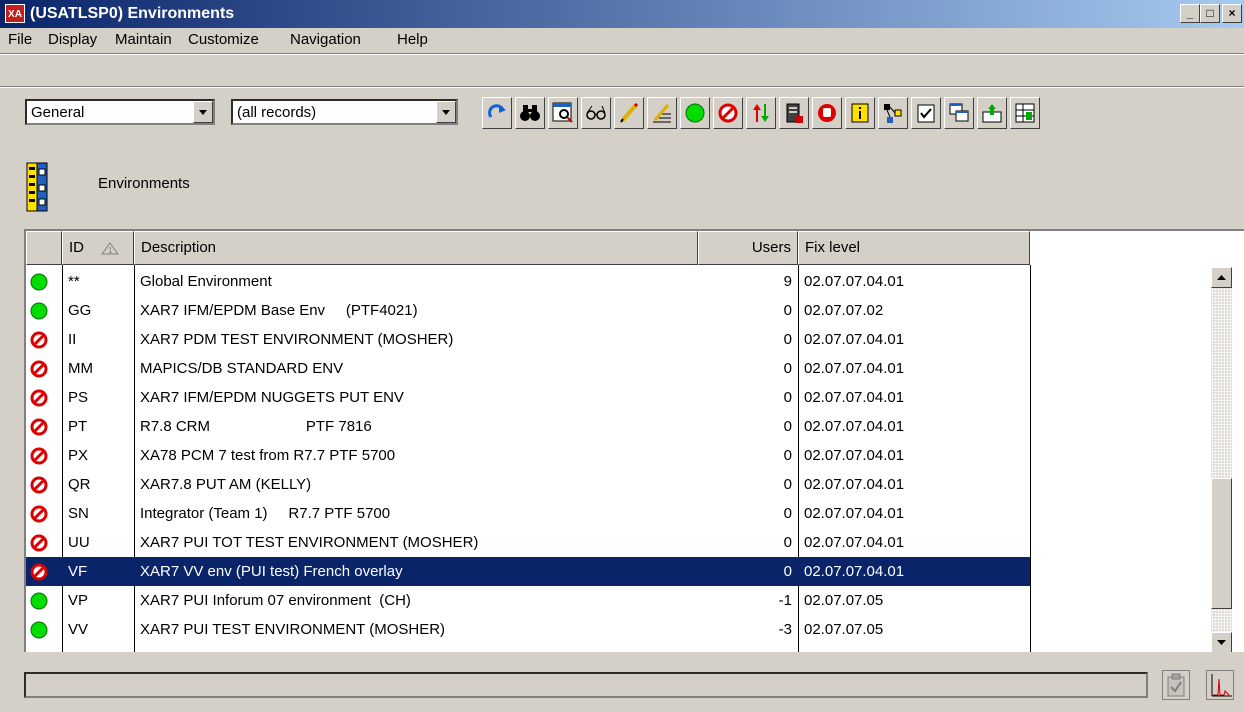  I want to click on edit-lines-button, so click(662, 113).